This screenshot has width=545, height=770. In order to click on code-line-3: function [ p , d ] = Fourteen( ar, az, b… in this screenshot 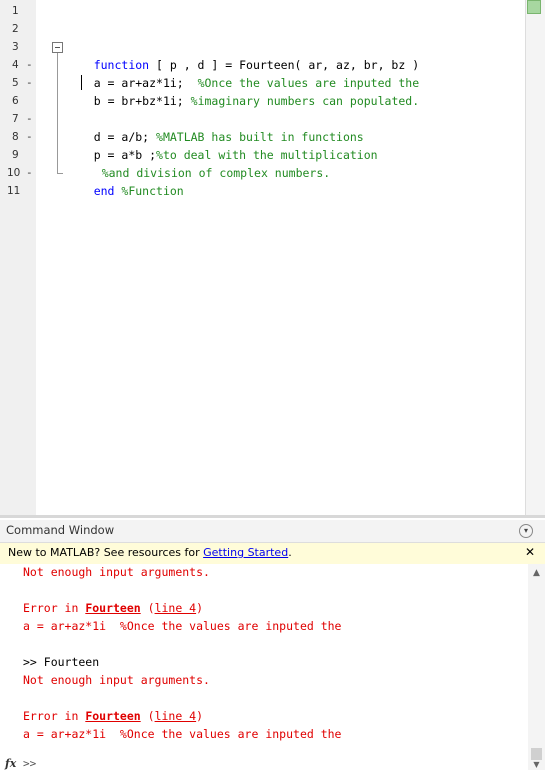, I will do `click(242, 55)`.